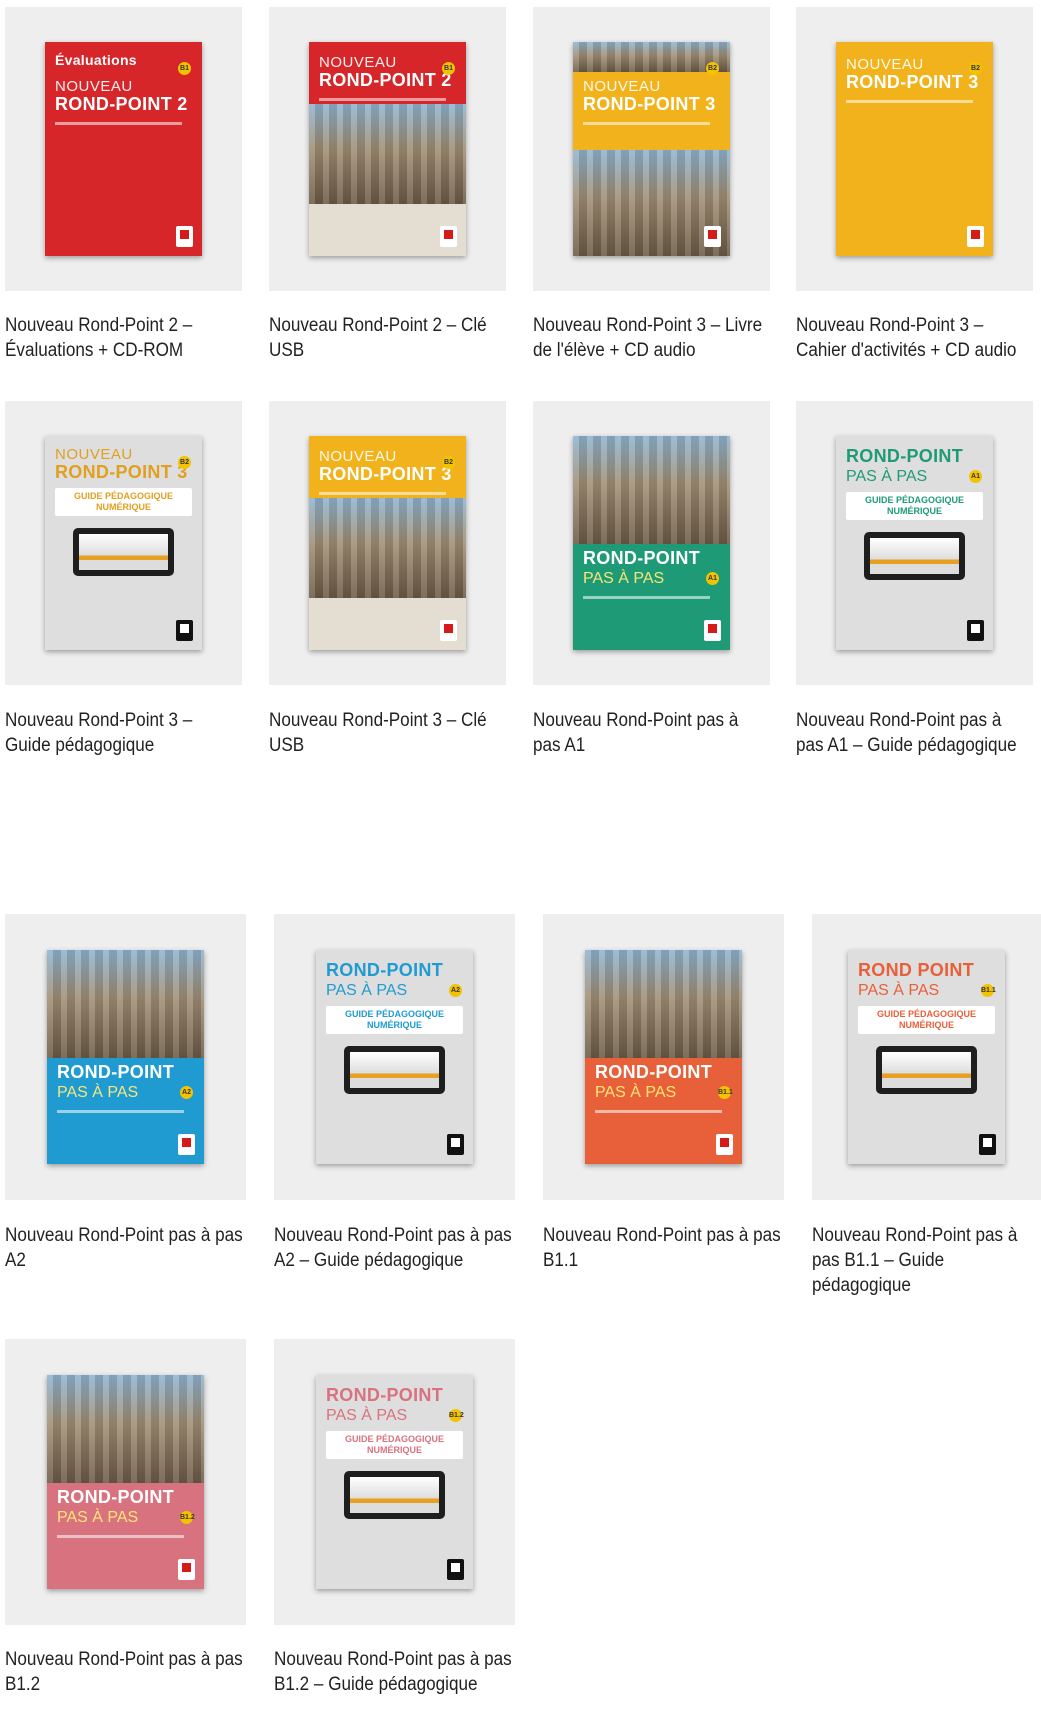  Describe the element at coordinates (988, 990) in the screenshot. I see `level-badge: B1.1` at that location.